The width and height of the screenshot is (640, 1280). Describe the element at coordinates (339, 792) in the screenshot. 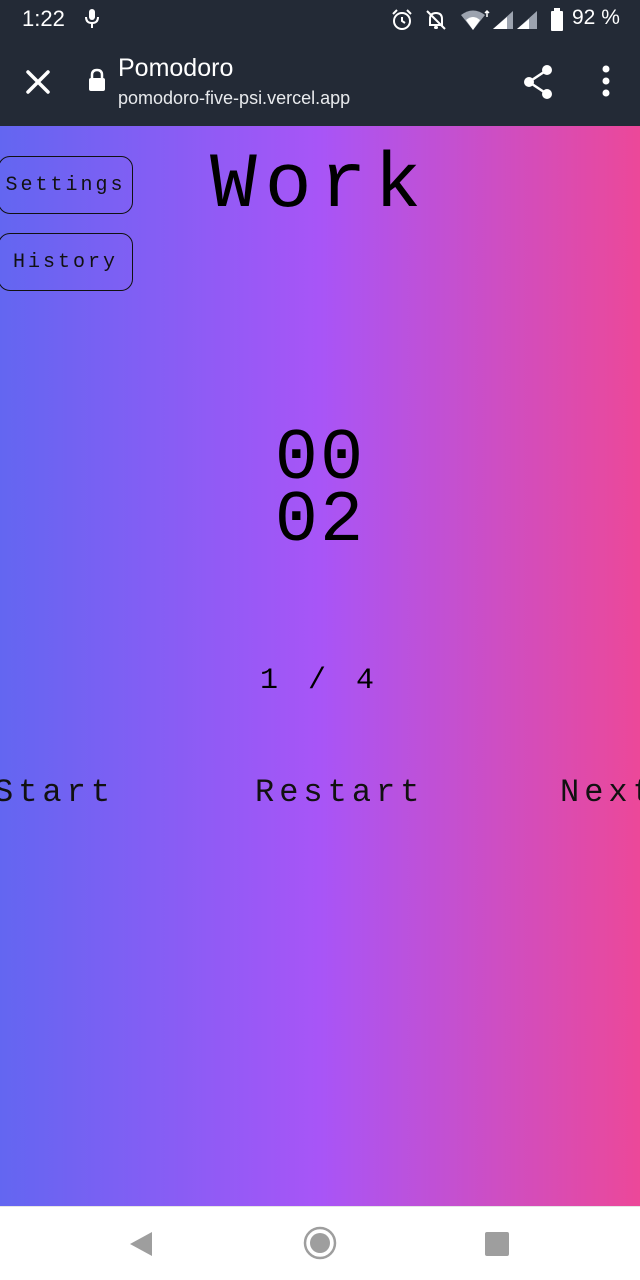

I see `restart-button: Restart` at that location.